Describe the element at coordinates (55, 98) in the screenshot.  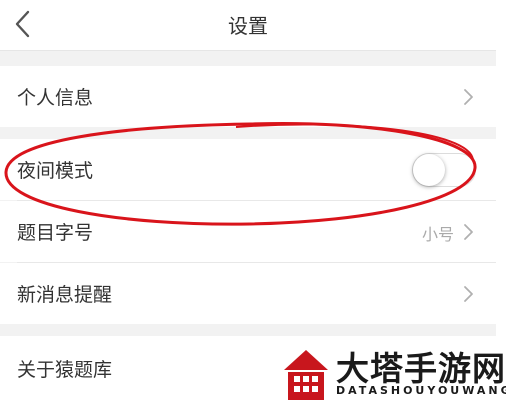
I see `row-label: 个人信息` at that location.